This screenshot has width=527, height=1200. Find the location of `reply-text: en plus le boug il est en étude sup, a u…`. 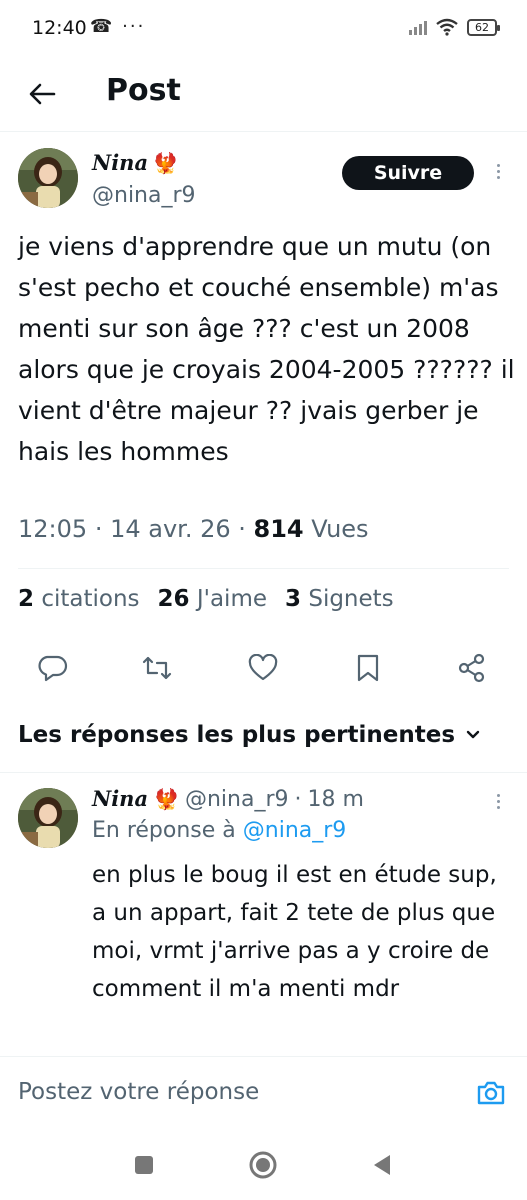

reply-text: en plus le boug il est en étude sup, a u… is located at coordinates (294, 932).